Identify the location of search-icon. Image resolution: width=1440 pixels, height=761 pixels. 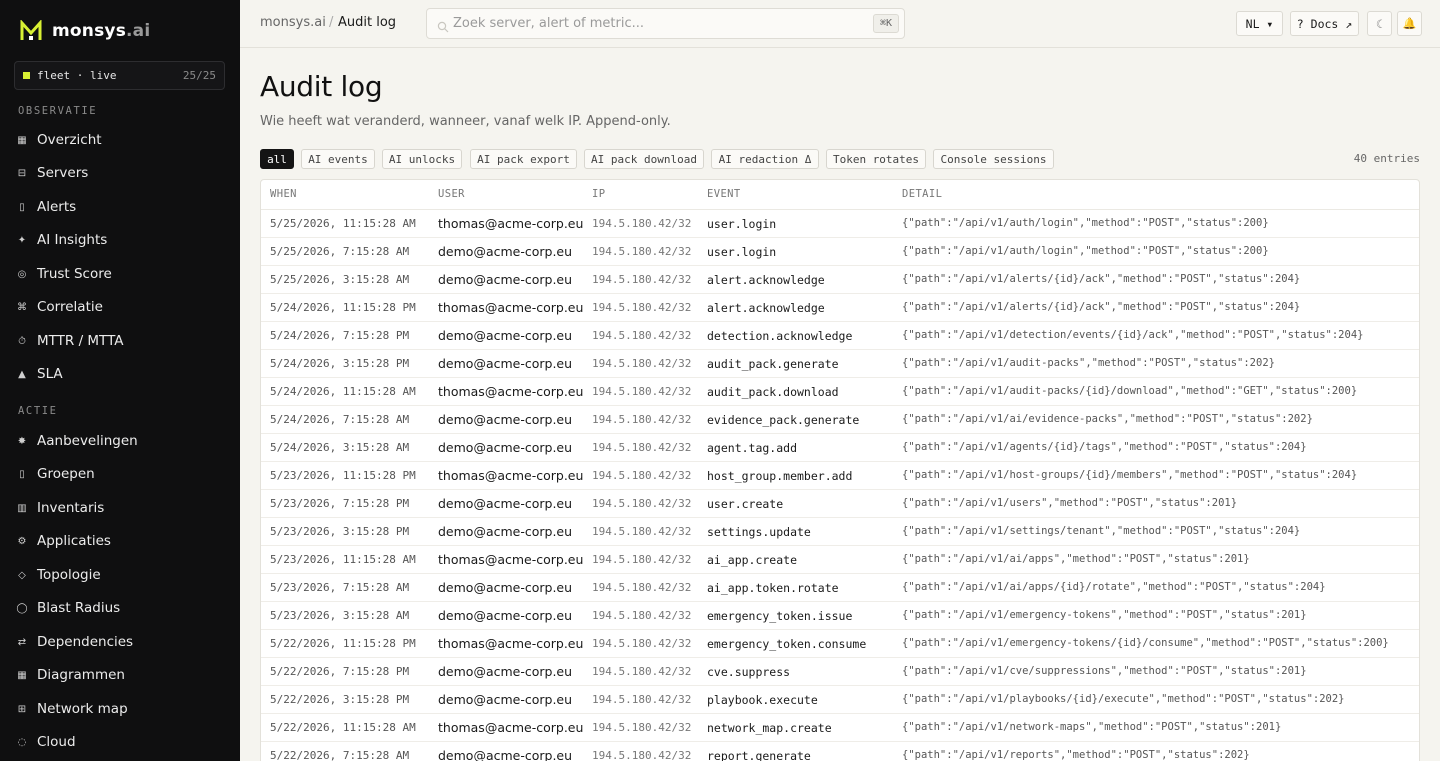
(443, 25).